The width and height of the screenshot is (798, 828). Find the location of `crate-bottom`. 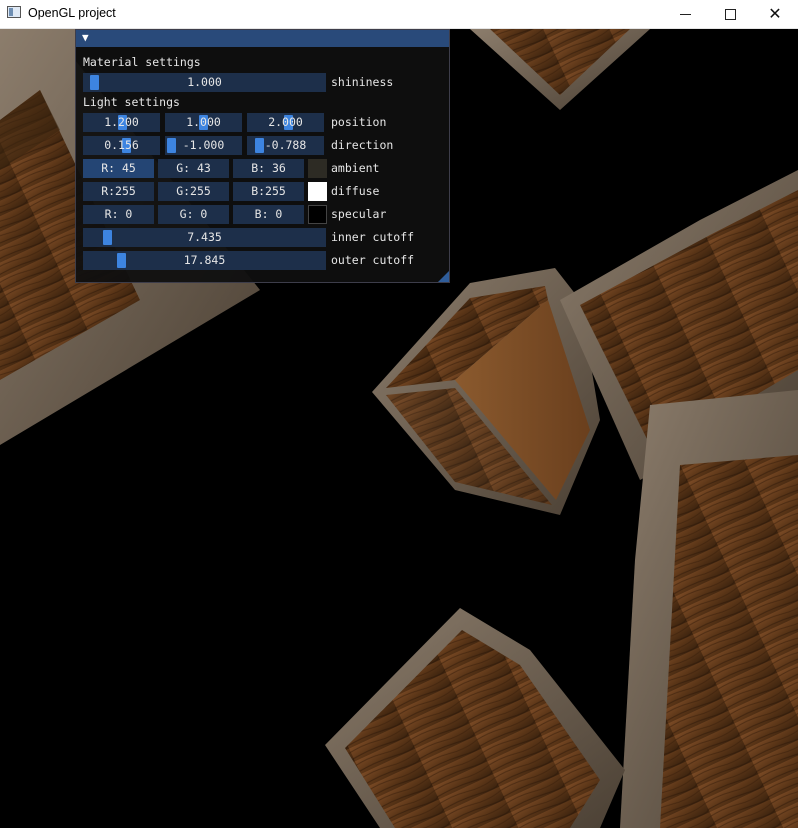

crate-bottom is located at coordinates (475, 718).